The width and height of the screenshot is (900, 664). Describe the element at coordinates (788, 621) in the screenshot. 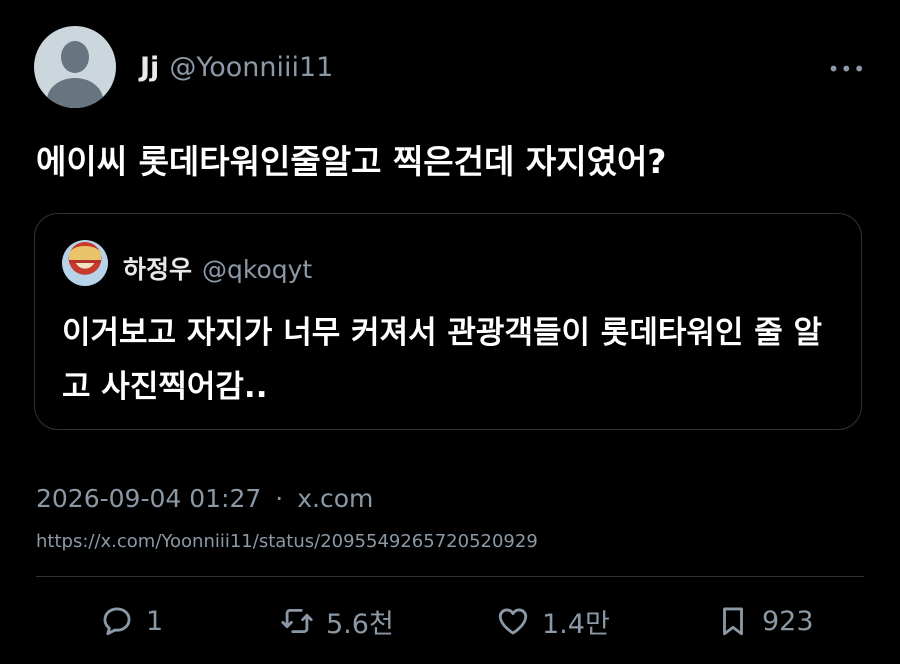

I see `bookmark-count: 923` at that location.